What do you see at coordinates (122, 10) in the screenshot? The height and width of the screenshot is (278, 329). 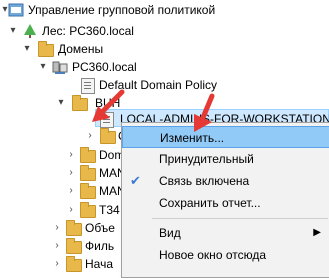 I see `tree-root-label: Управление групповой политикой` at bounding box center [122, 10].